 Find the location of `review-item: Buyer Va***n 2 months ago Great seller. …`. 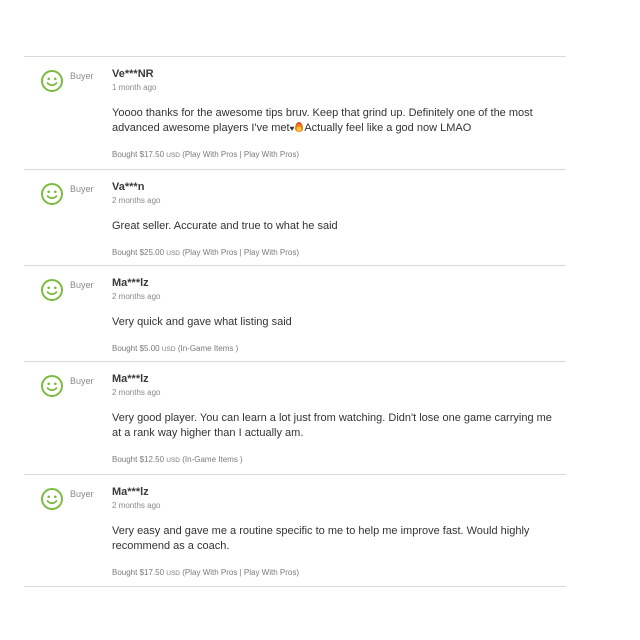

review-item: Buyer Va***n 2 months ago Great seller. … is located at coordinates (295, 218).